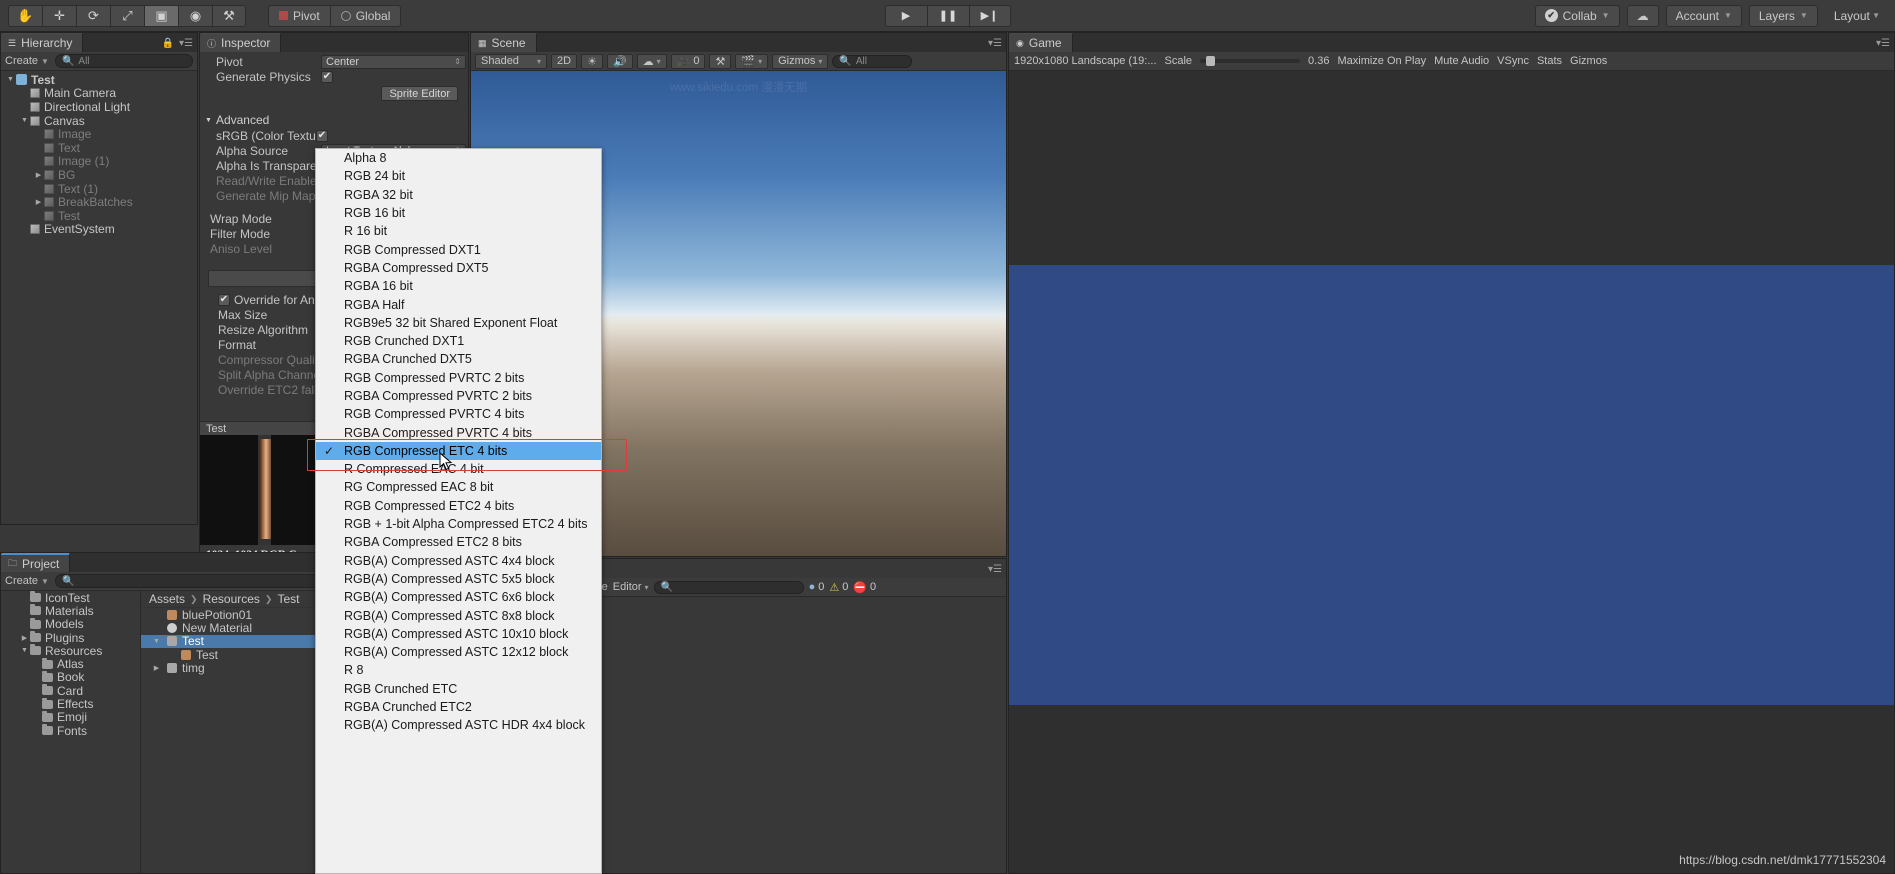  I want to click on rotate-tool-button: ⟳, so click(93, 15).